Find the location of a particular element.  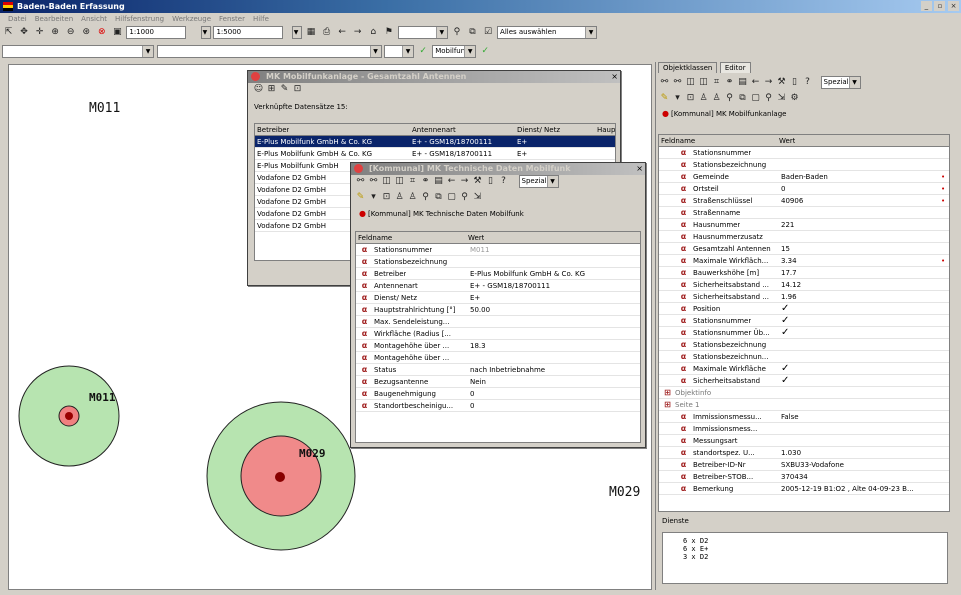

table-row: α Stationsnummer M011 is located at coordinates (498, 250).